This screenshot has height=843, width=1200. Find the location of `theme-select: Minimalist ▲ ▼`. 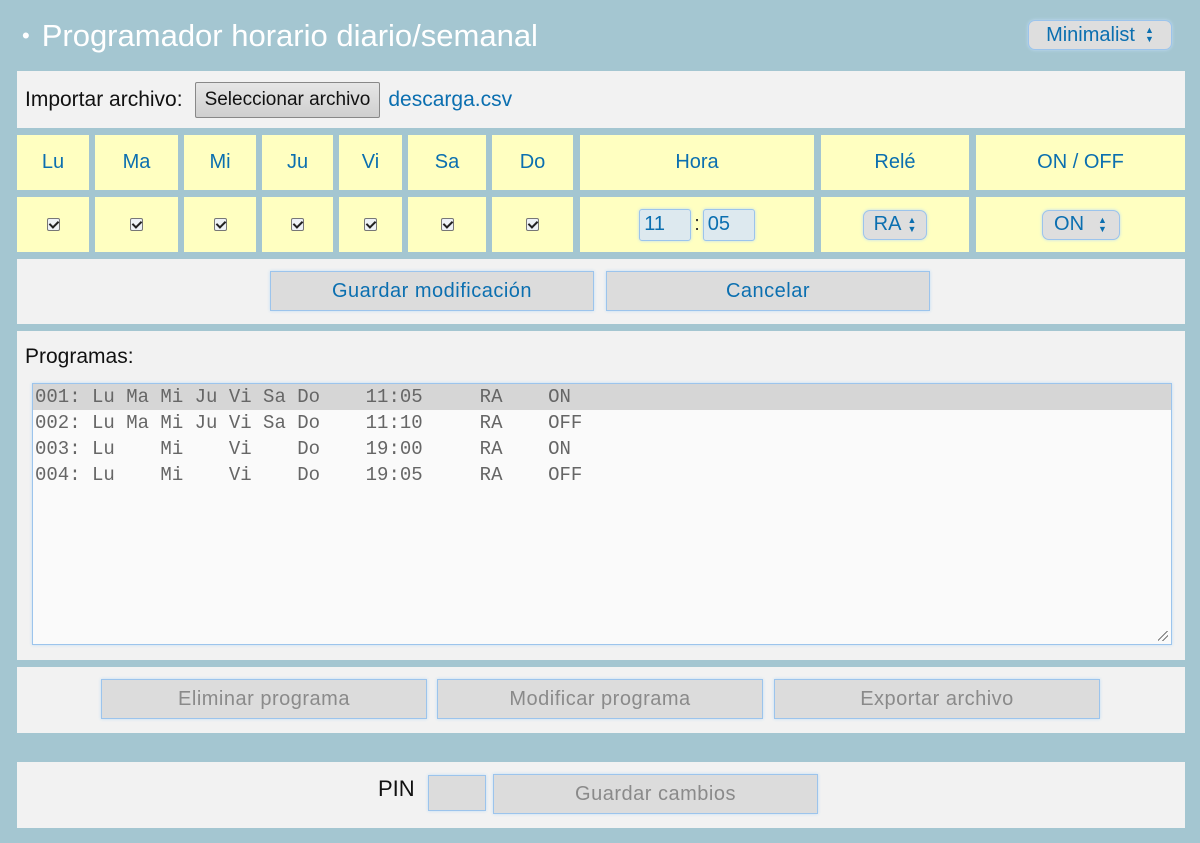

theme-select: Minimalist ▲ ▼ is located at coordinates (1100, 35).